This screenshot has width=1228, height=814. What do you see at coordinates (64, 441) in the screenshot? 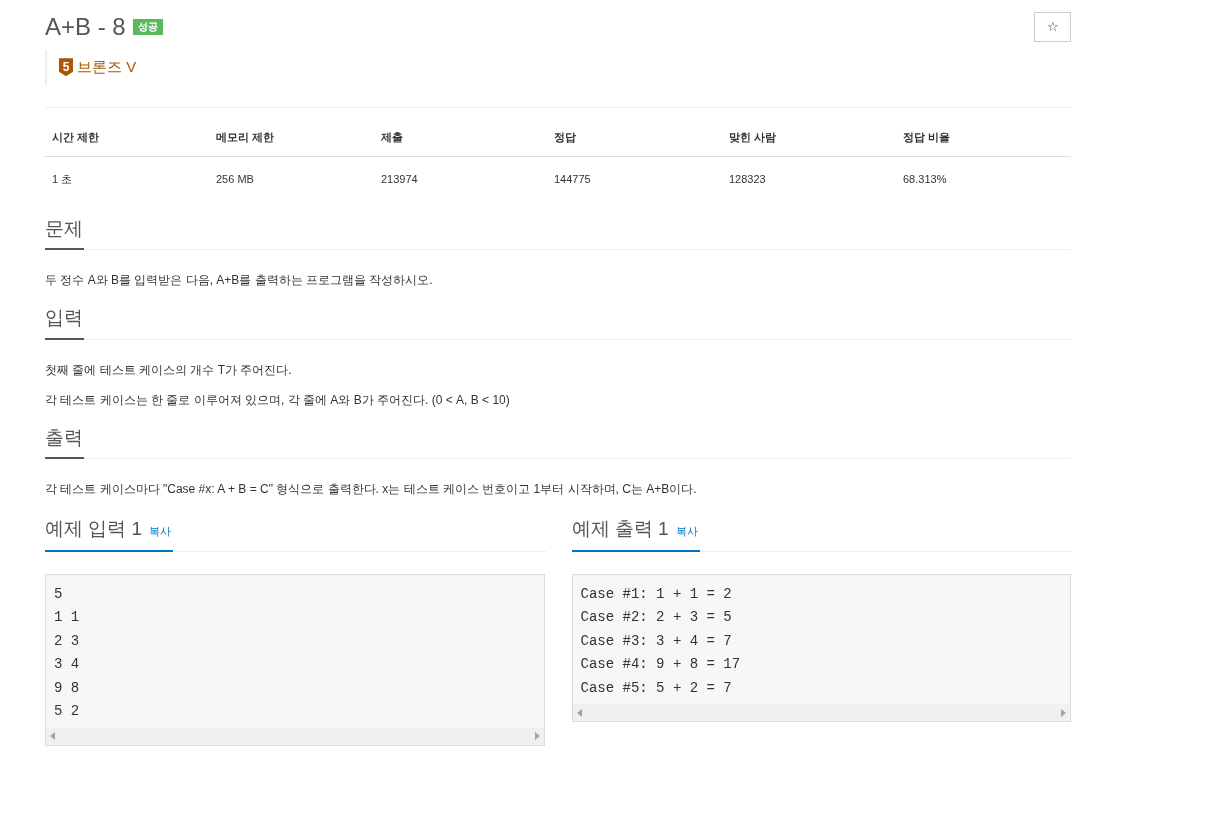
I see `section-heading: 출력` at bounding box center [64, 441].